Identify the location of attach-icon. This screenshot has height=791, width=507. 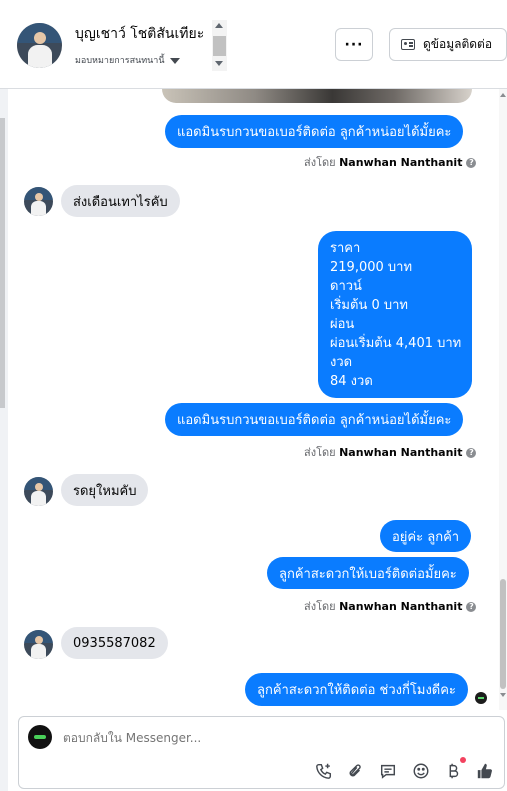
(355, 771).